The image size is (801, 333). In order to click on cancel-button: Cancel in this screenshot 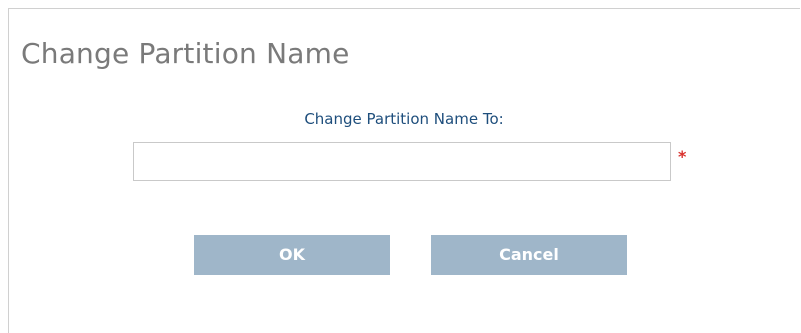, I will do `click(529, 255)`.